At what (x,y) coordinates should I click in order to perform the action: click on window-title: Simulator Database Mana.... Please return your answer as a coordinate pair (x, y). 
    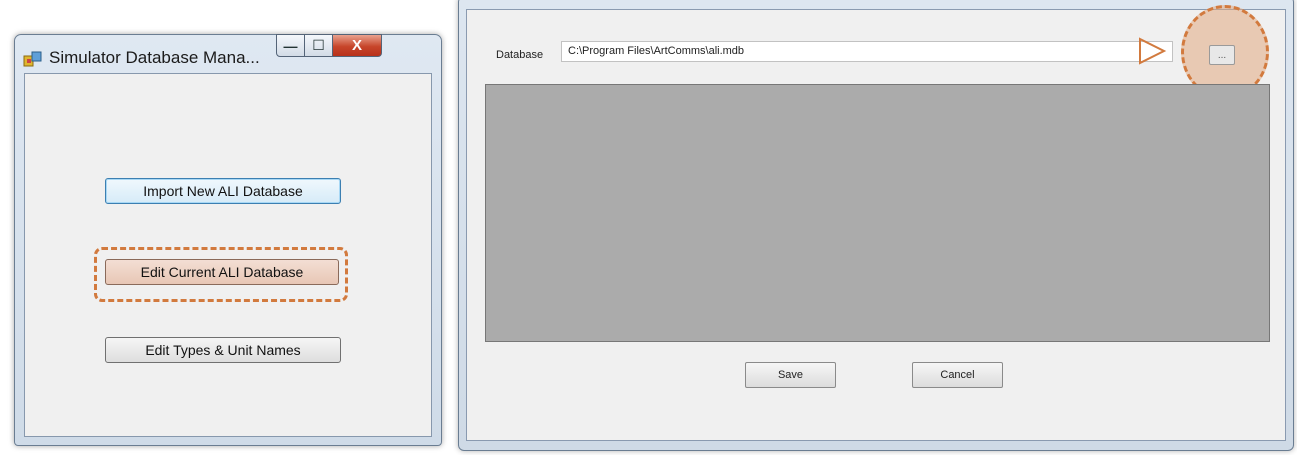
    Looking at the image, I should click on (154, 57).